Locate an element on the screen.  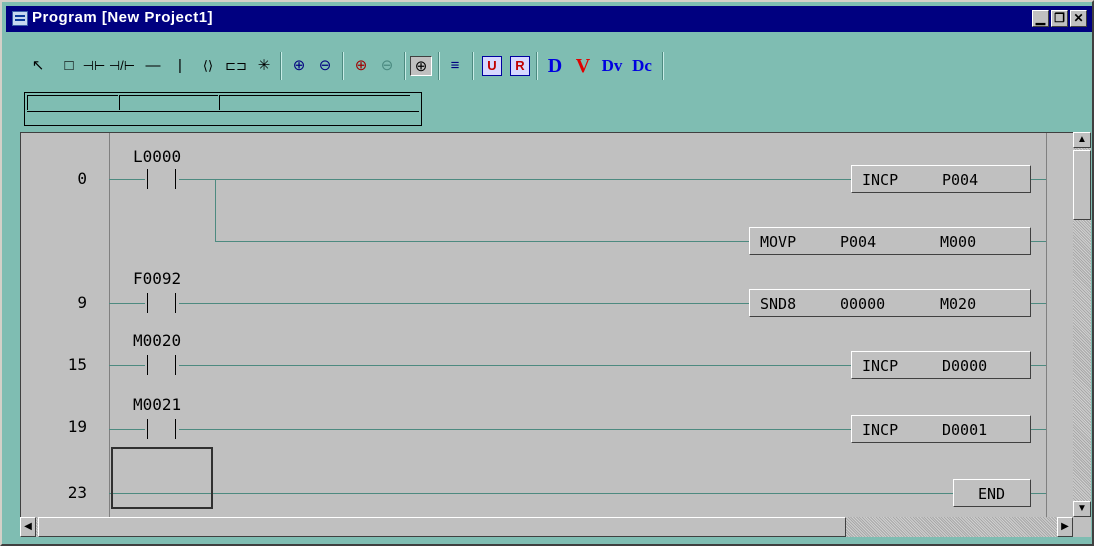
vertical-scroll-thumb is located at coordinates (1082, 185).